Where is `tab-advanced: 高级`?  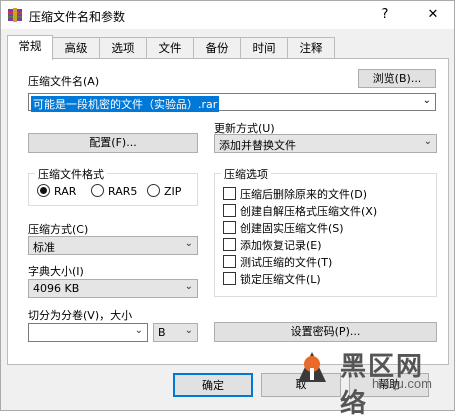
tab-advanced: 高级 is located at coordinates (76, 48).